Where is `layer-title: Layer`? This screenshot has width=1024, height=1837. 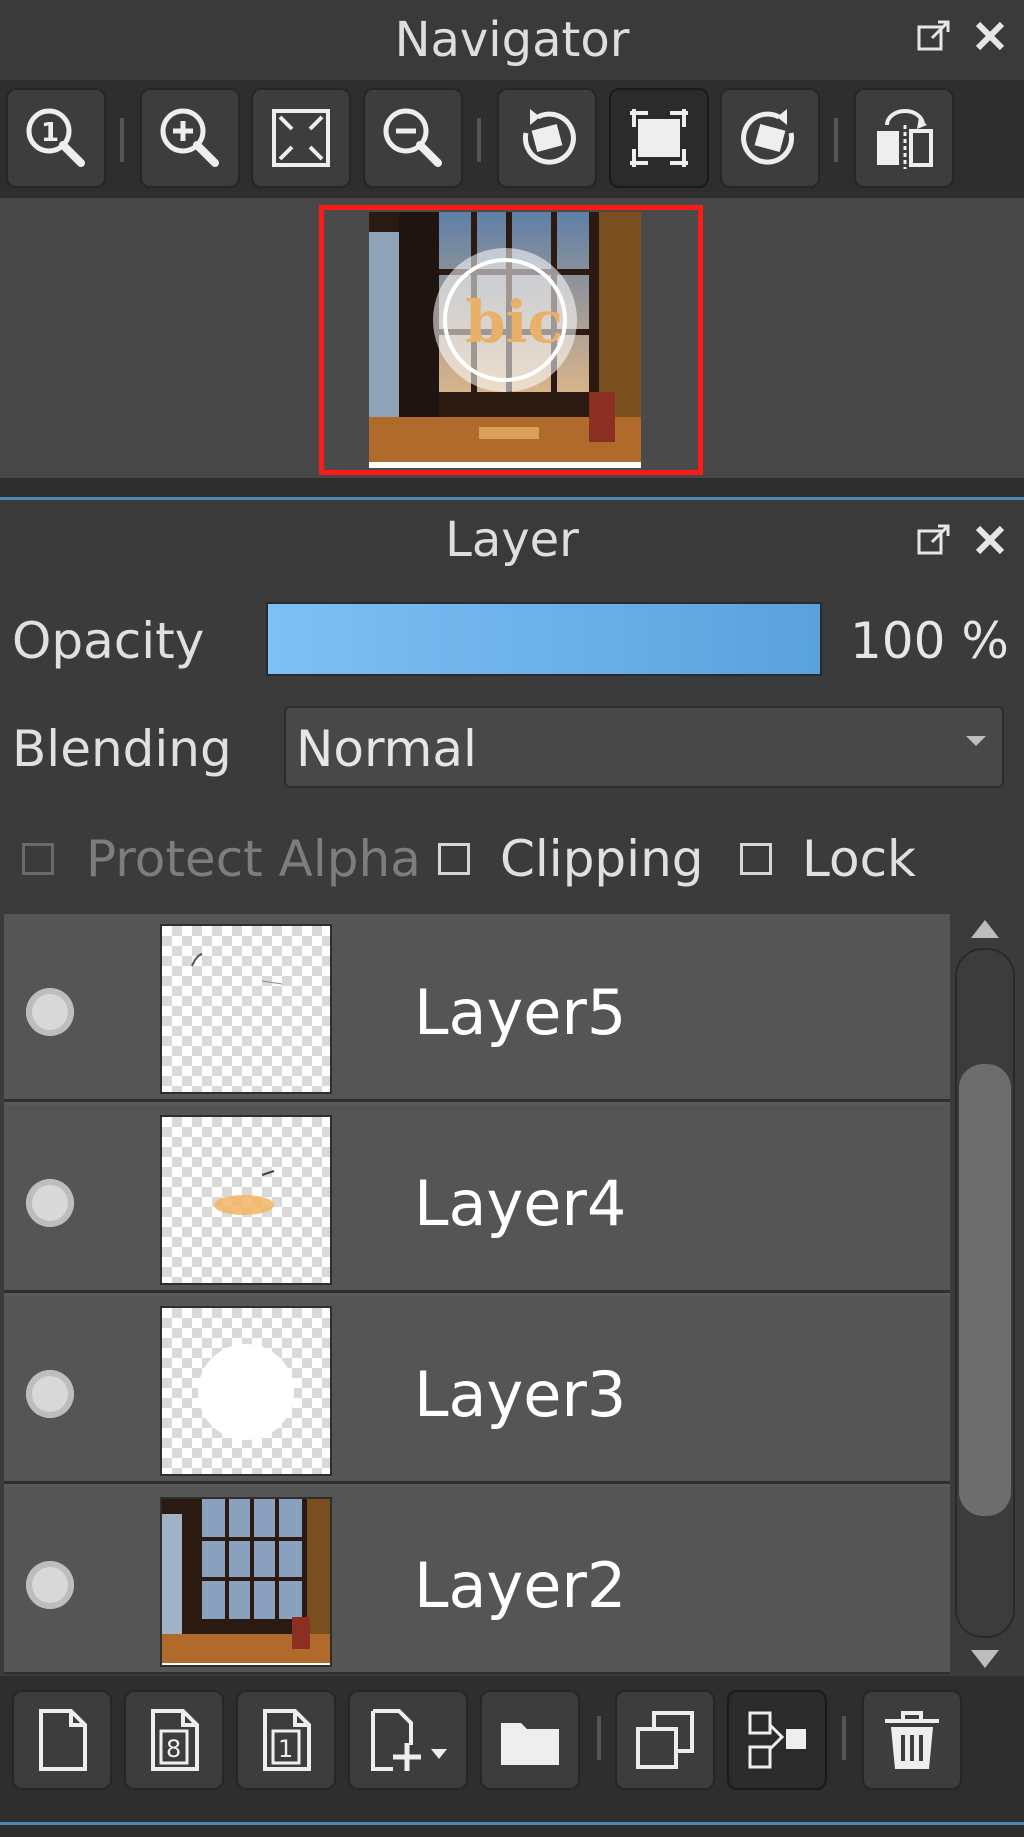 layer-title: Layer is located at coordinates (512, 540).